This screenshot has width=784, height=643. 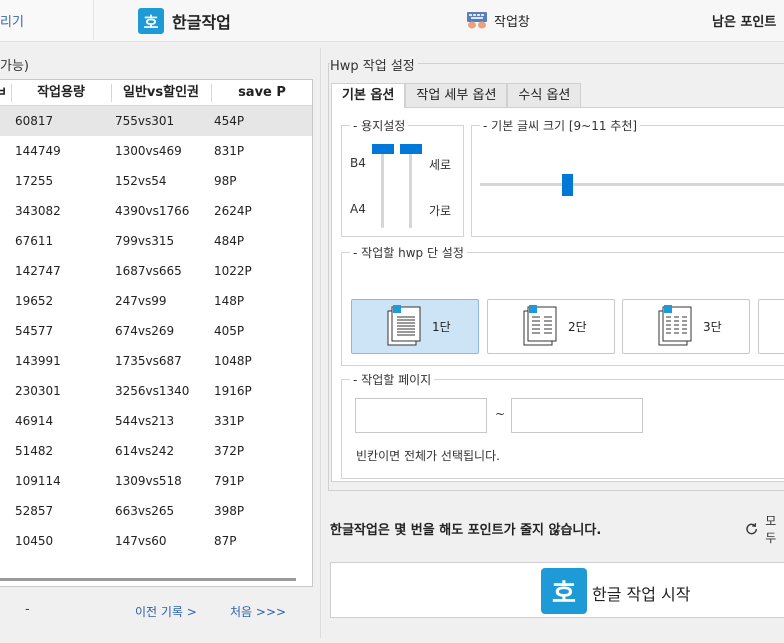 What do you see at coordinates (156, 421) in the screenshot?
I see `table-row: 46914 544vs213 331P` at bounding box center [156, 421].